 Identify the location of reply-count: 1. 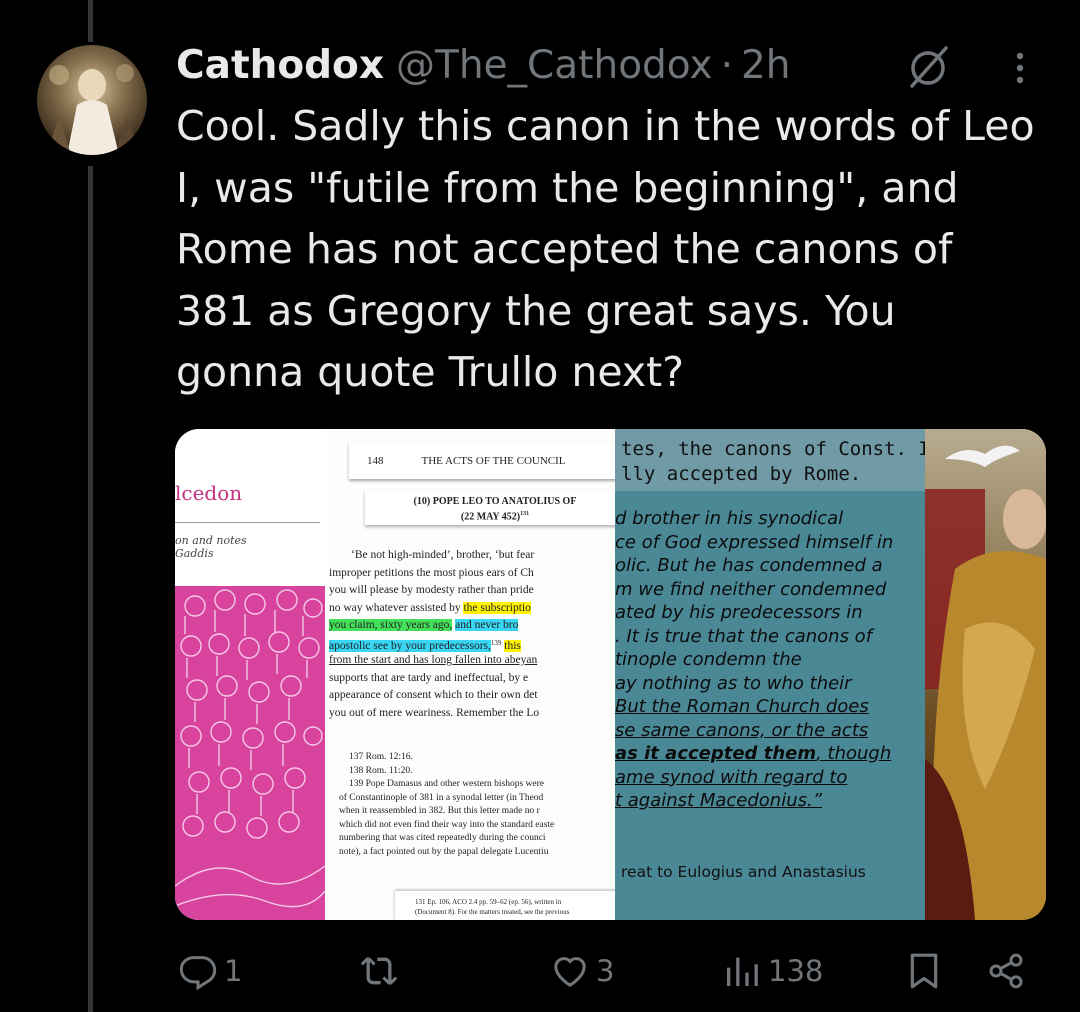
(233, 971).